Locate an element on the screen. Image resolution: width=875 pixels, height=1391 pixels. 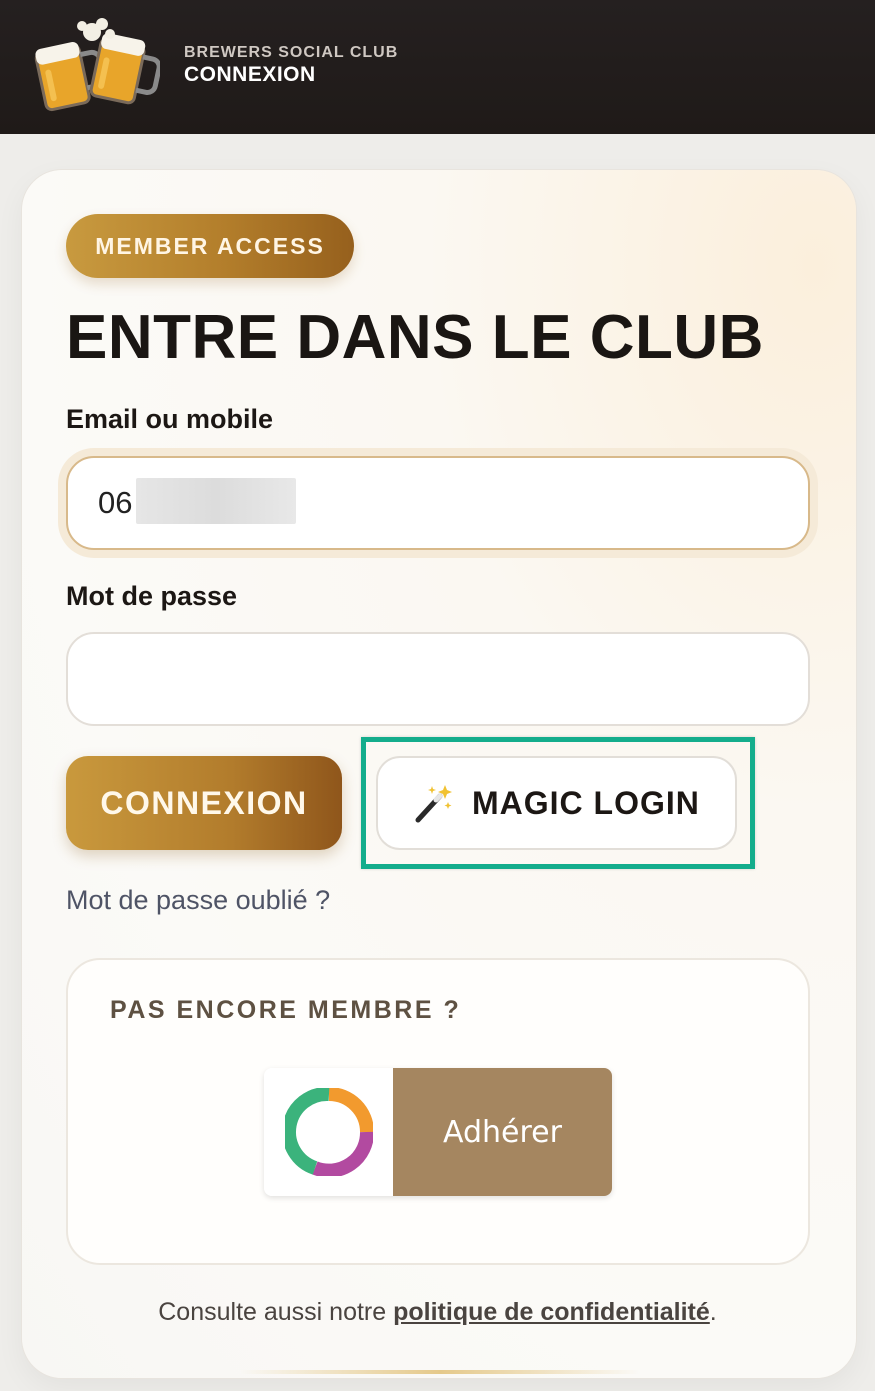
password-label: Mot de passe is located at coordinates (152, 596).